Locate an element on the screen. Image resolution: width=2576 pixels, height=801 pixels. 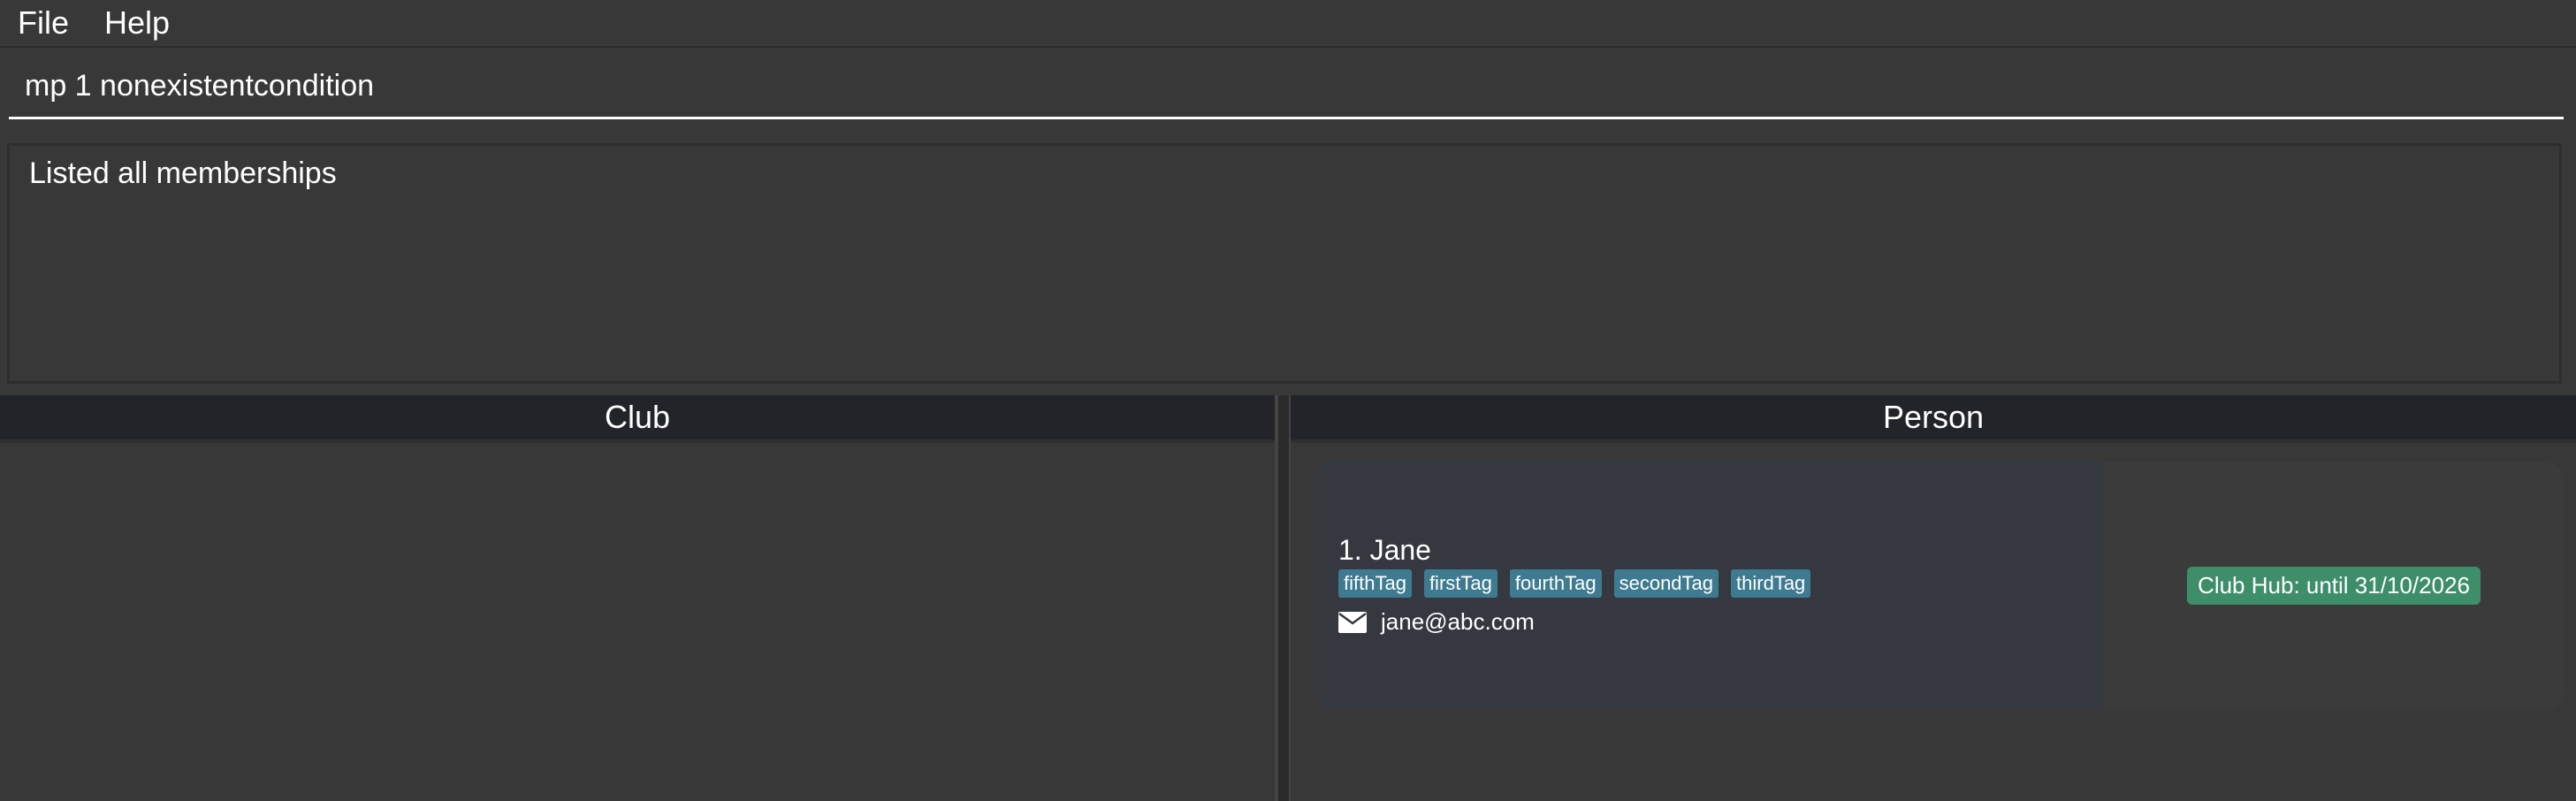
email-text: jane@abc.com is located at coordinates (1458, 622).